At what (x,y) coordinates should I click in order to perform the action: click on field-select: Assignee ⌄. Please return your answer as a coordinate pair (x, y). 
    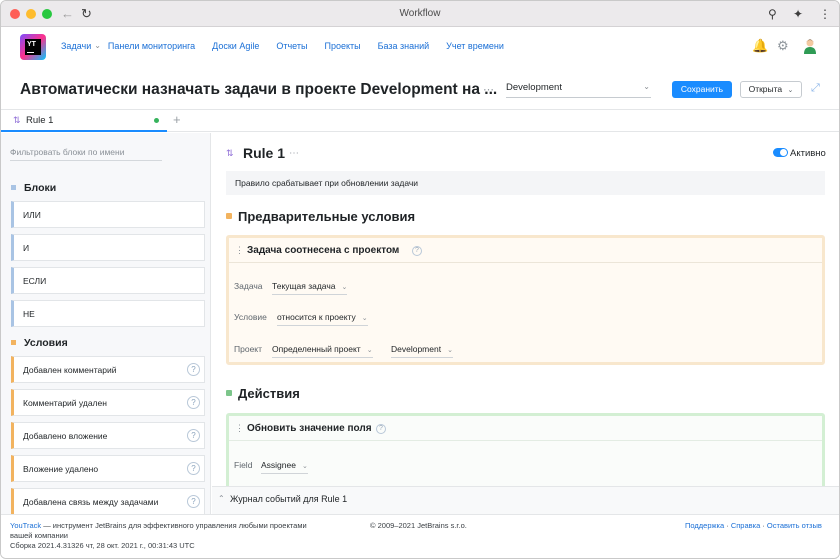
    Looking at the image, I should click on (284, 467).